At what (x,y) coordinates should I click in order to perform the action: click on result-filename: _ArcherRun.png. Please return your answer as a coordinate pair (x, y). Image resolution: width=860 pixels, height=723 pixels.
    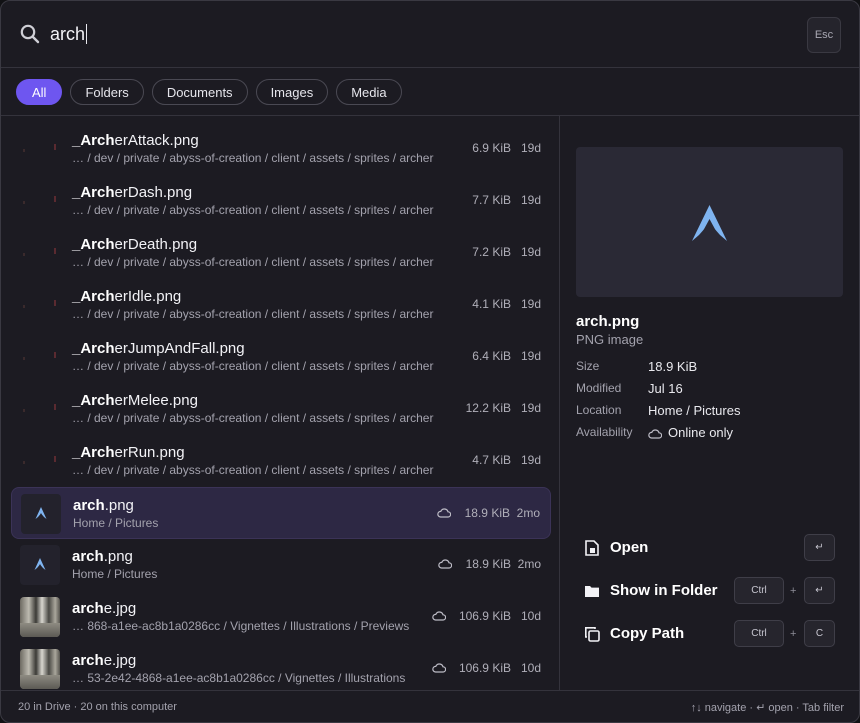
    Looking at the image, I should click on (128, 452).